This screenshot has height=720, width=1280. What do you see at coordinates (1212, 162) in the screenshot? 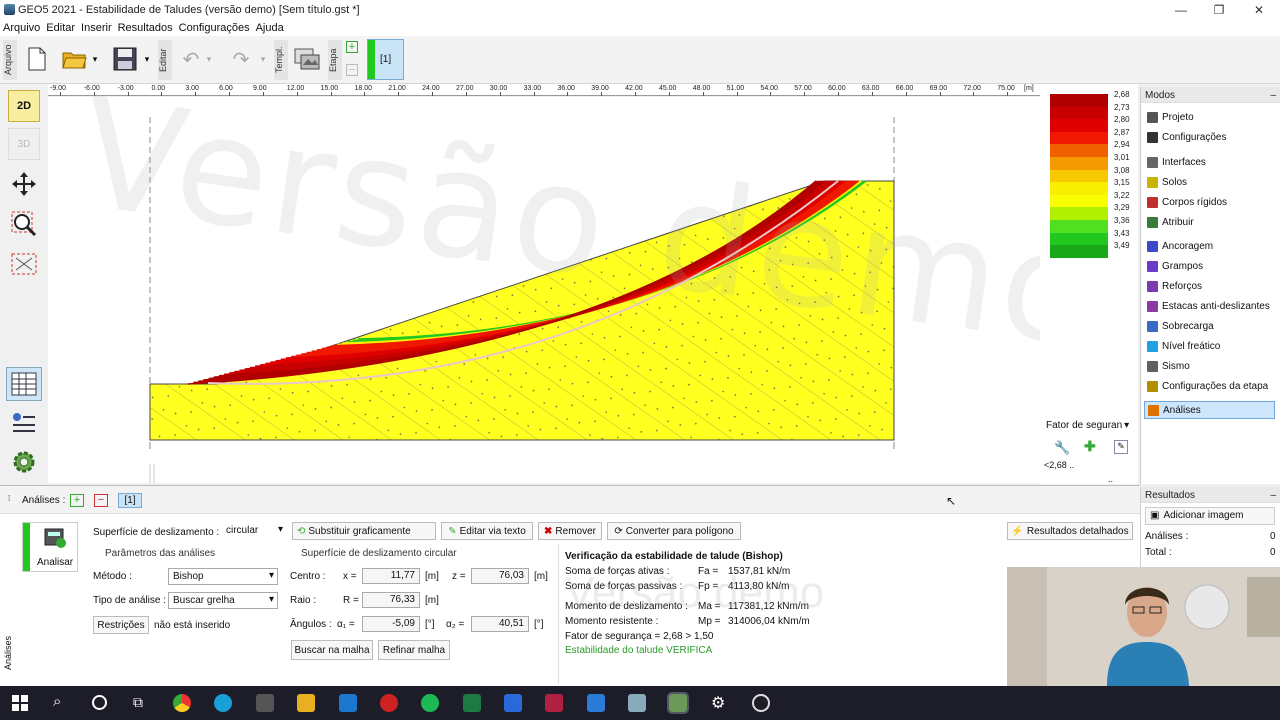
I see `mode-item: Interfaces` at bounding box center [1212, 162].